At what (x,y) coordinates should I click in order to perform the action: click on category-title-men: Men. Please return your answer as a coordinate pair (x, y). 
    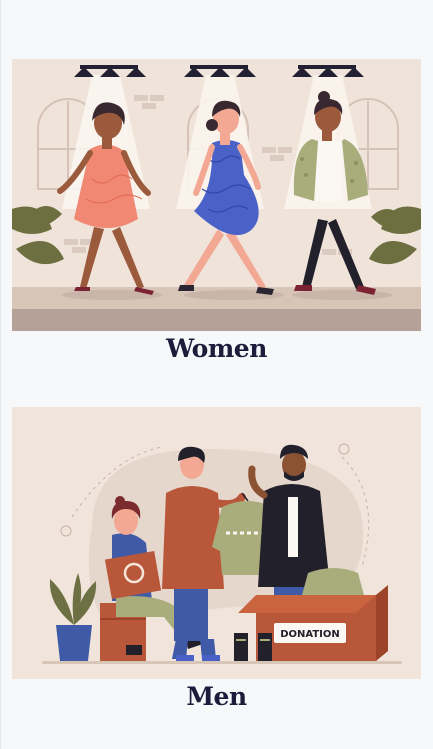
    Looking at the image, I should click on (216, 697).